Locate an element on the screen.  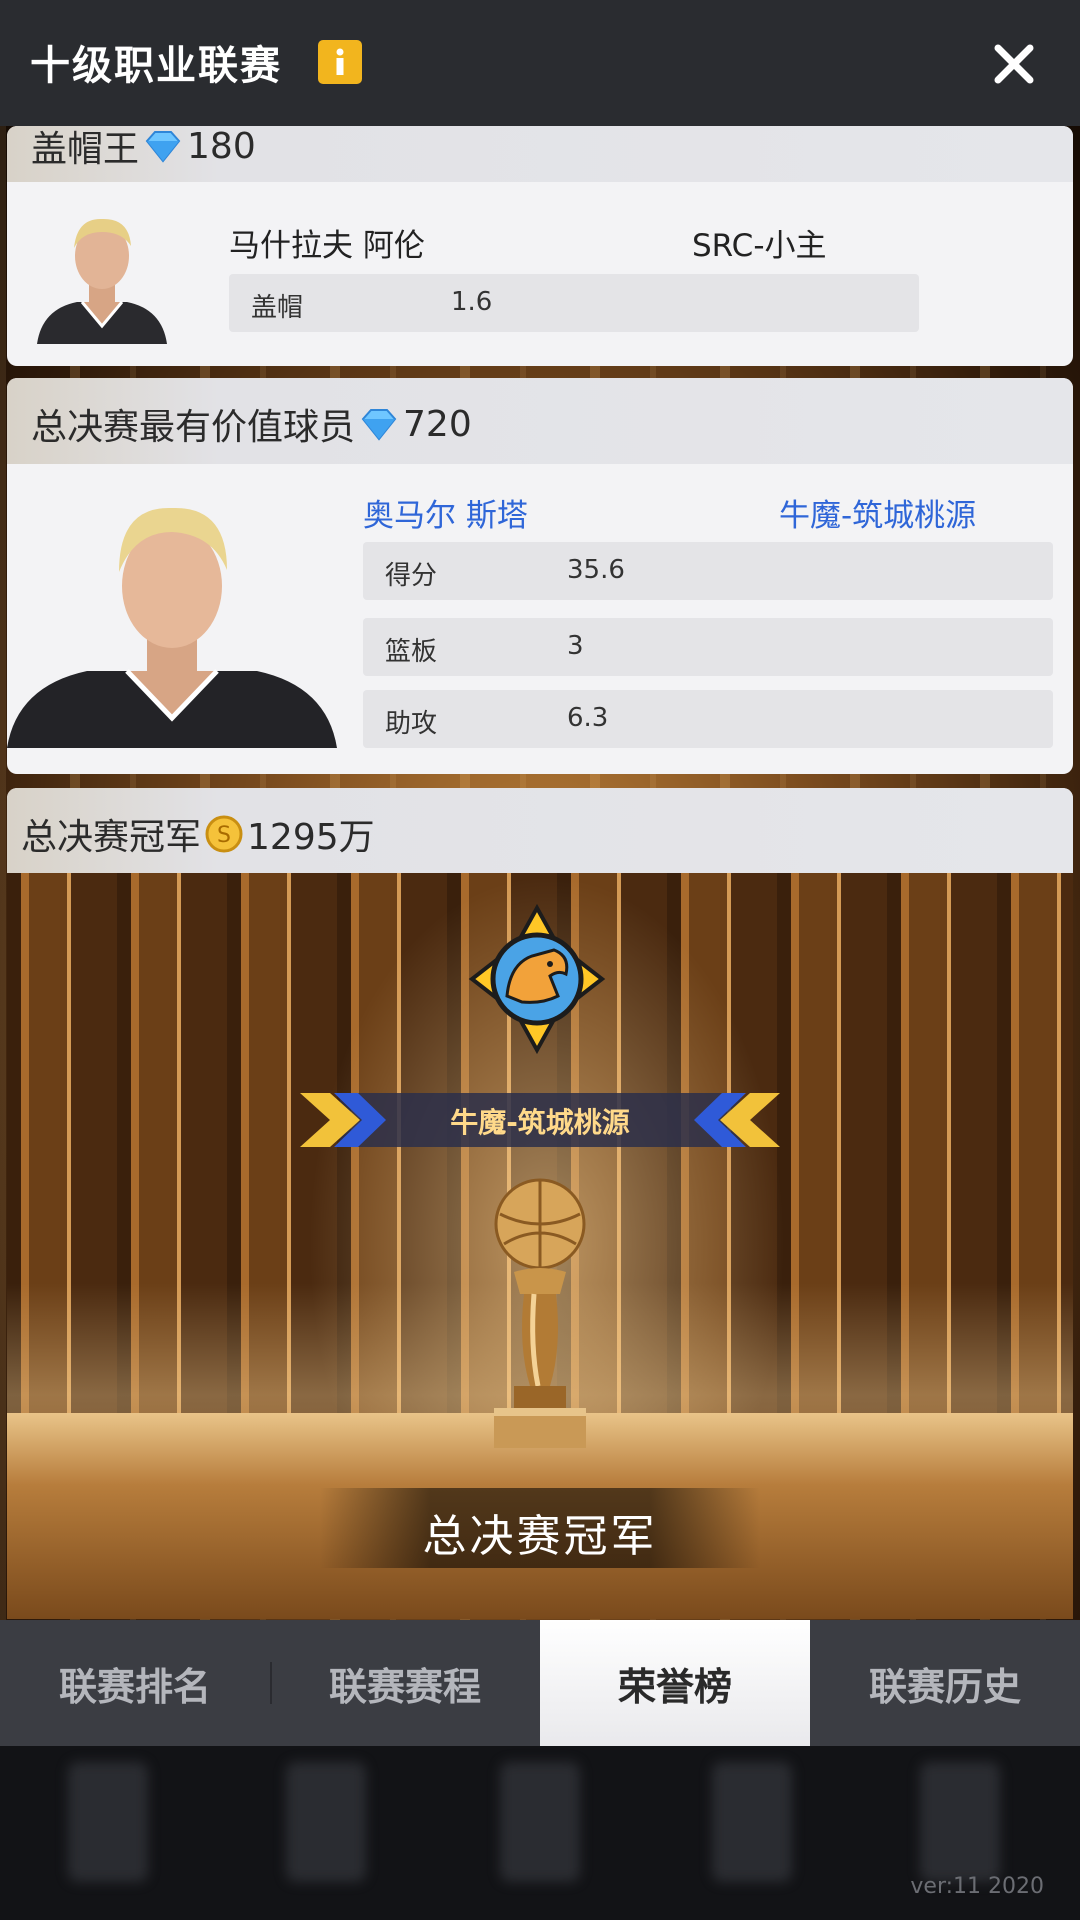
tab-bar: 联赛排名 联赛赛程 荣誉榜 联赛历史 is located at coordinates (540, 1683).